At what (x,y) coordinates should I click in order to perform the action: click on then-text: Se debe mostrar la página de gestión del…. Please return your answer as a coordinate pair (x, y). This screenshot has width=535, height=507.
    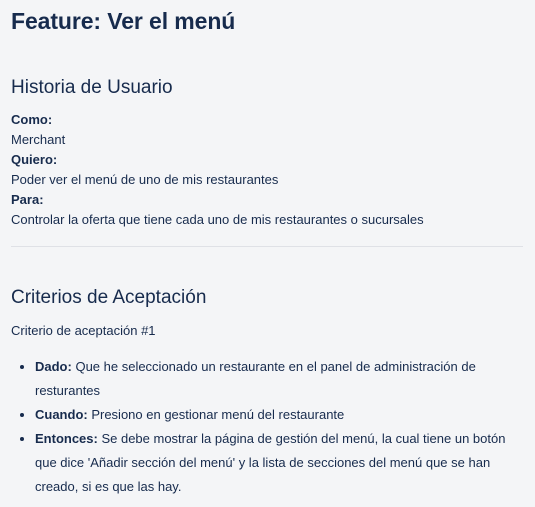
    Looking at the image, I should click on (270, 462).